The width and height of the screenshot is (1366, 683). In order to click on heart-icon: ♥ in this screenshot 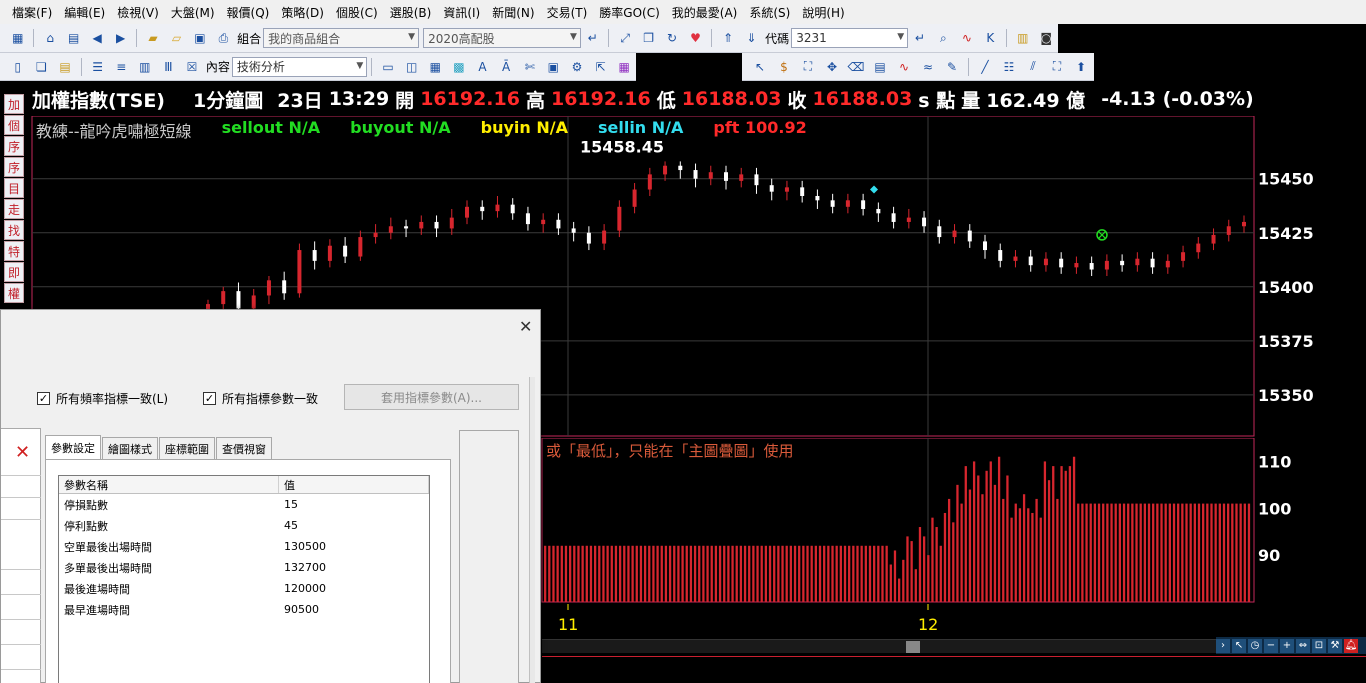, I will do `click(695, 38)`.